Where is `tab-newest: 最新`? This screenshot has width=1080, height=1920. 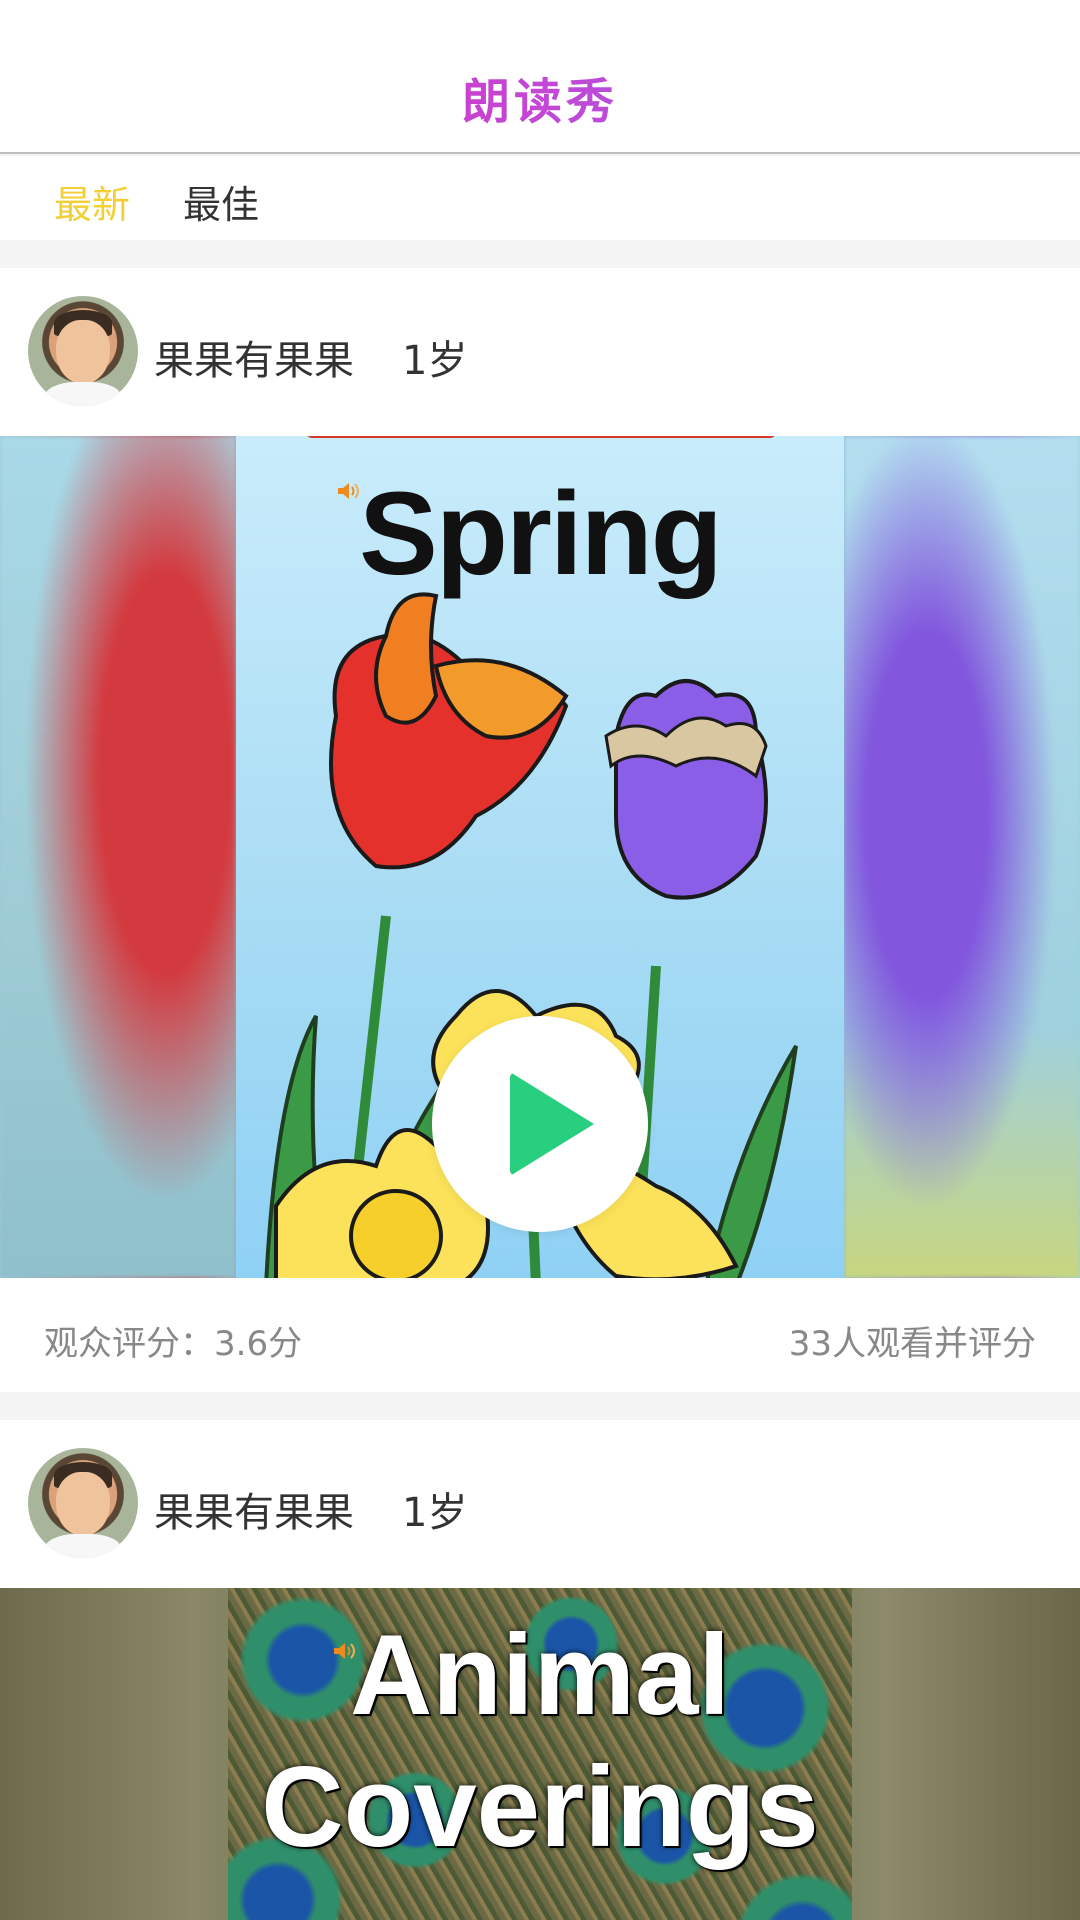
tab-newest: 最新 is located at coordinates (92, 201).